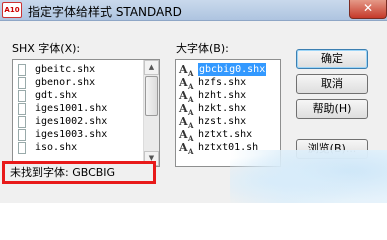 This screenshot has height=240, width=387. I want to click on list-item: iges1001.shx, so click(86, 108).